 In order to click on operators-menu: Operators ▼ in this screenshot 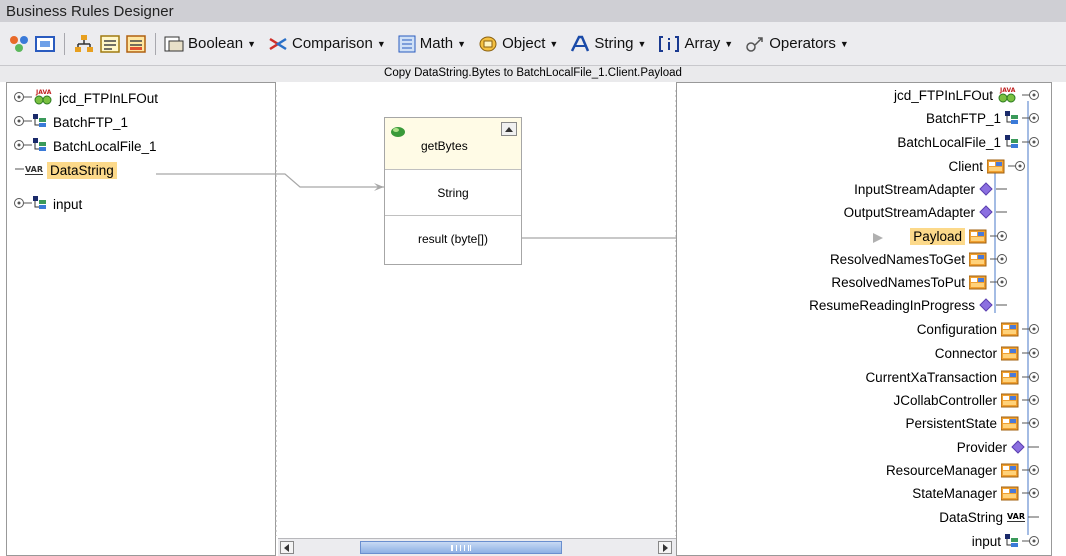, I will do `click(797, 44)`.